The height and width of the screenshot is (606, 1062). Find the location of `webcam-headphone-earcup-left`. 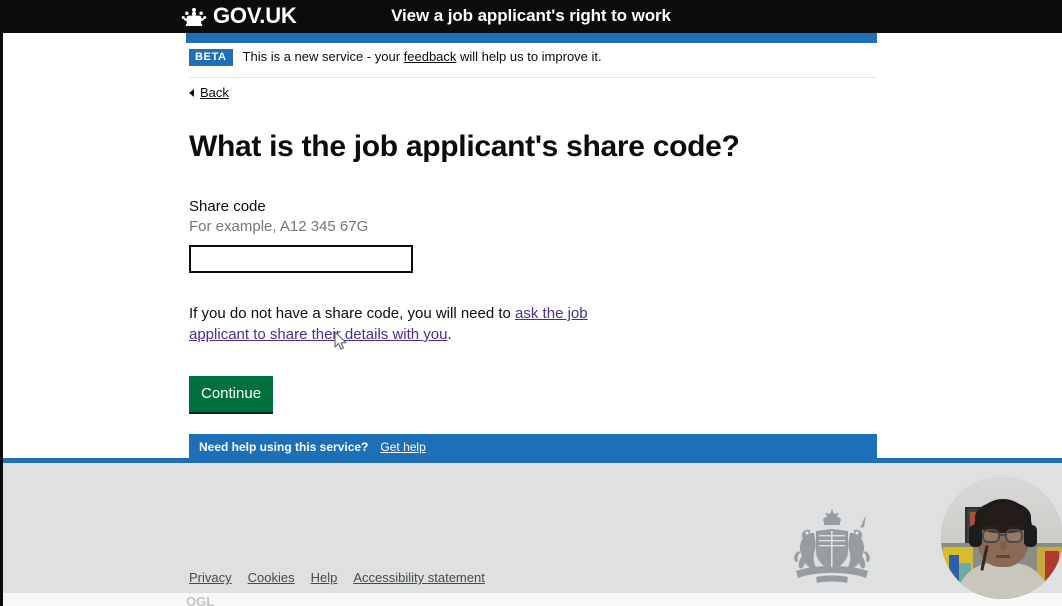

webcam-headphone-earcup-left is located at coordinates (975, 536).